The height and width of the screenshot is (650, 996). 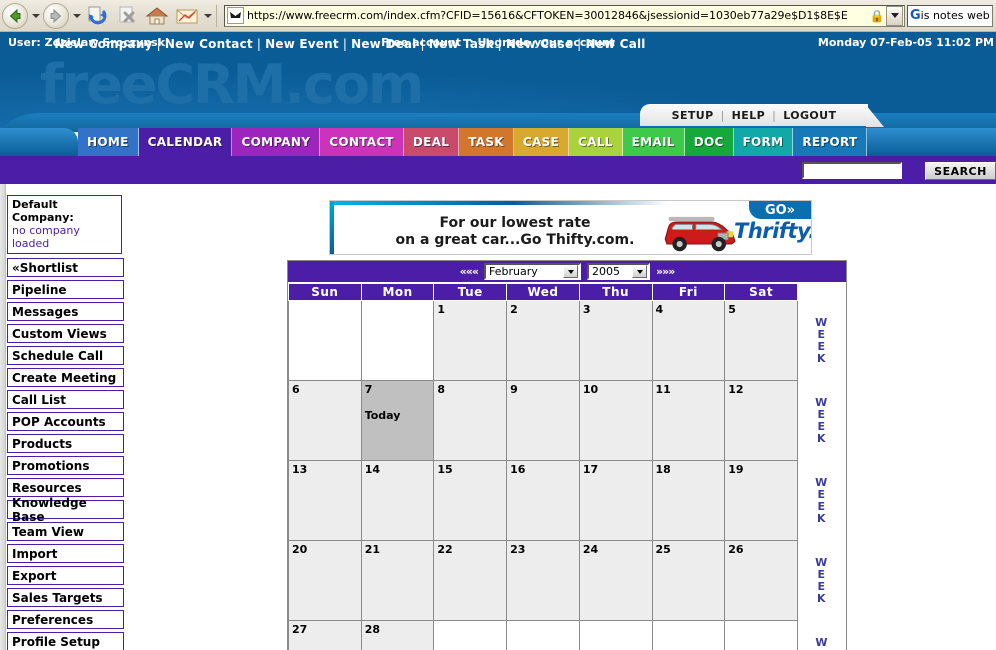 What do you see at coordinates (65, 311) in the screenshot?
I see `sidebar-item-messages: Messages` at bounding box center [65, 311].